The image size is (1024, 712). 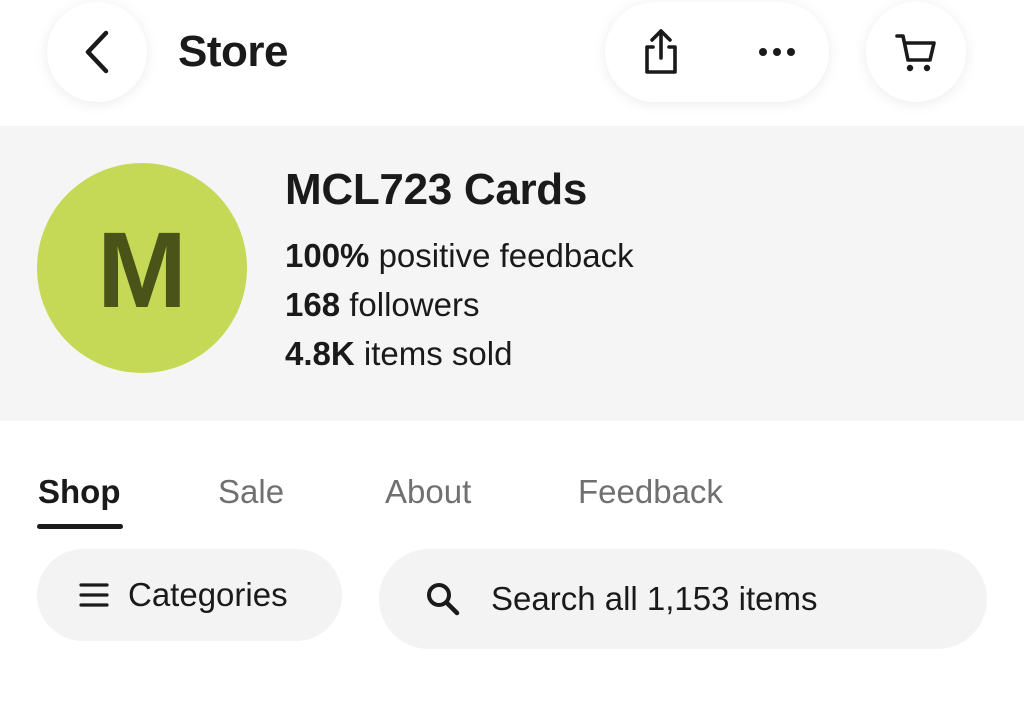 What do you see at coordinates (94, 595) in the screenshot?
I see `menu-icon` at bounding box center [94, 595].